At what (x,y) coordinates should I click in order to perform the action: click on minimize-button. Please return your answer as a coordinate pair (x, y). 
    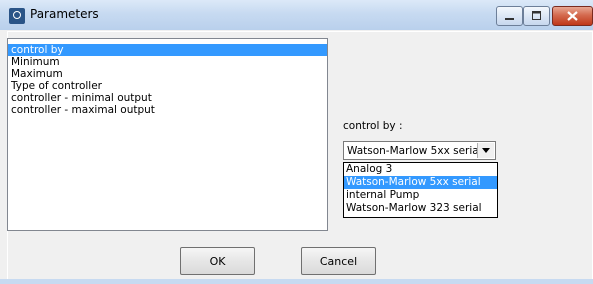
    Looking at the image, I should click on (509, 16).